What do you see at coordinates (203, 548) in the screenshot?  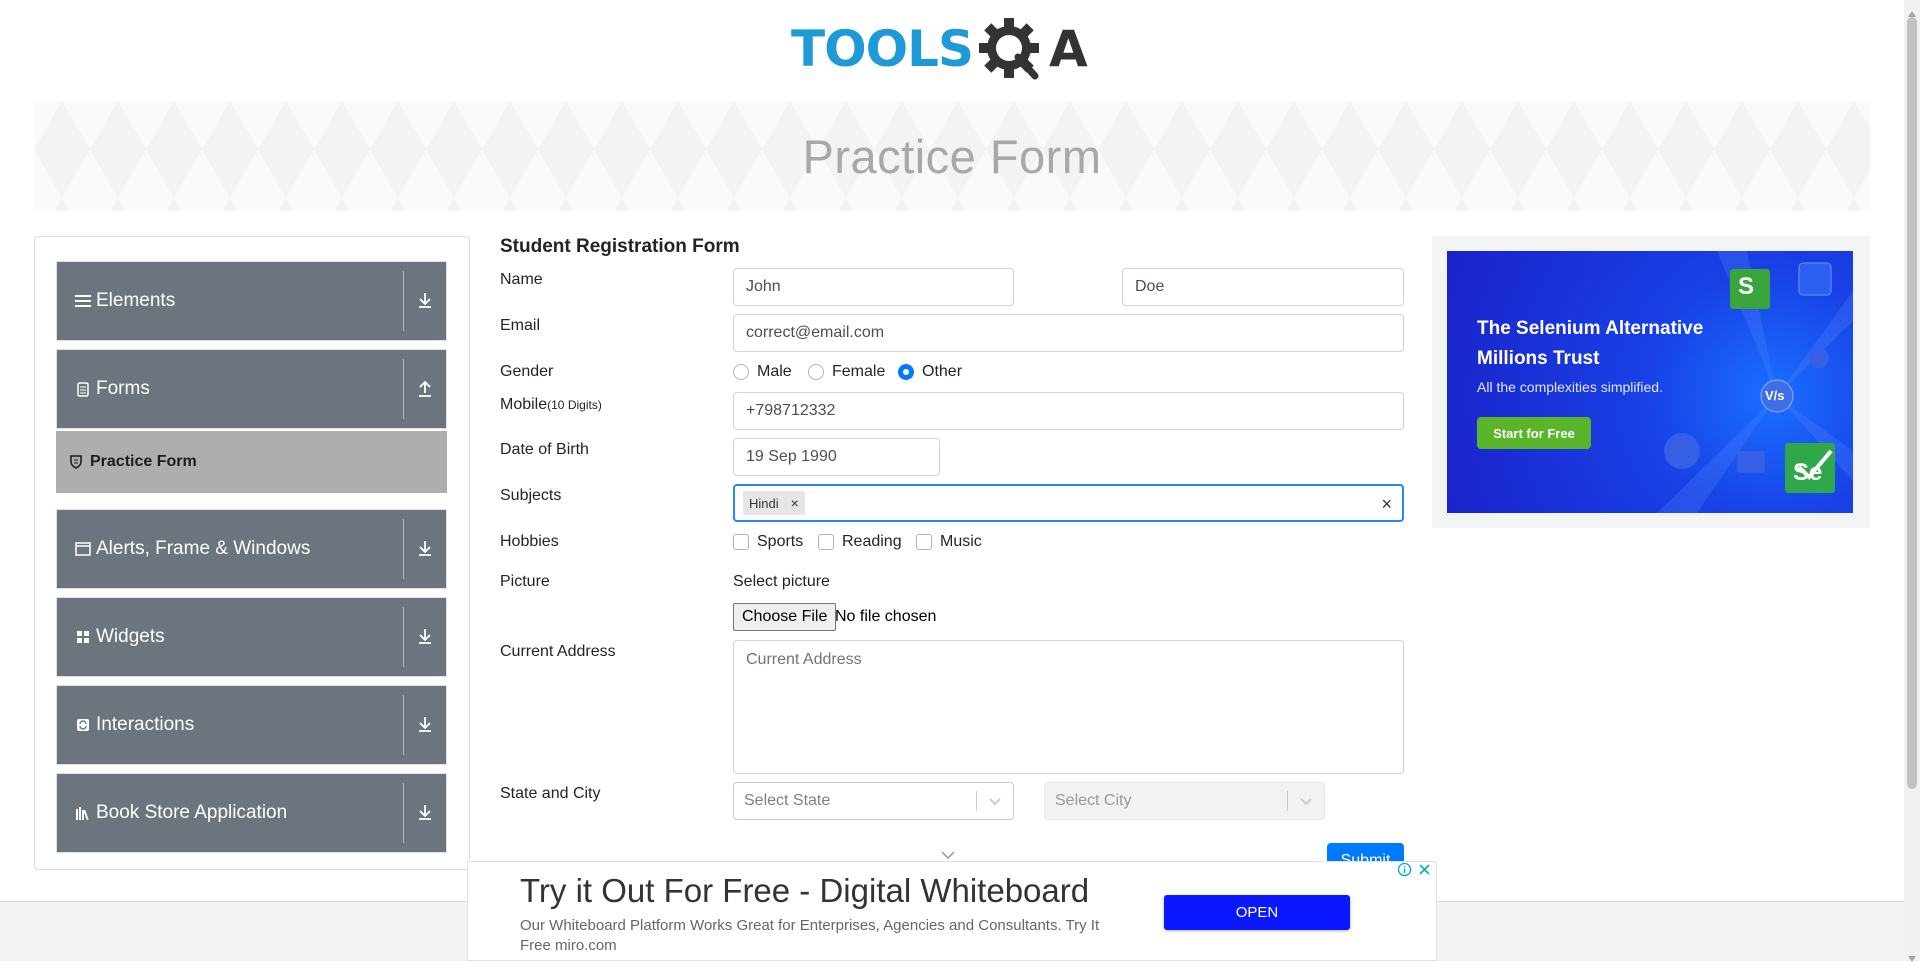 I see `sidebar-group-label: Alerts, Frame & Windows` at bounding box center [203, 548].